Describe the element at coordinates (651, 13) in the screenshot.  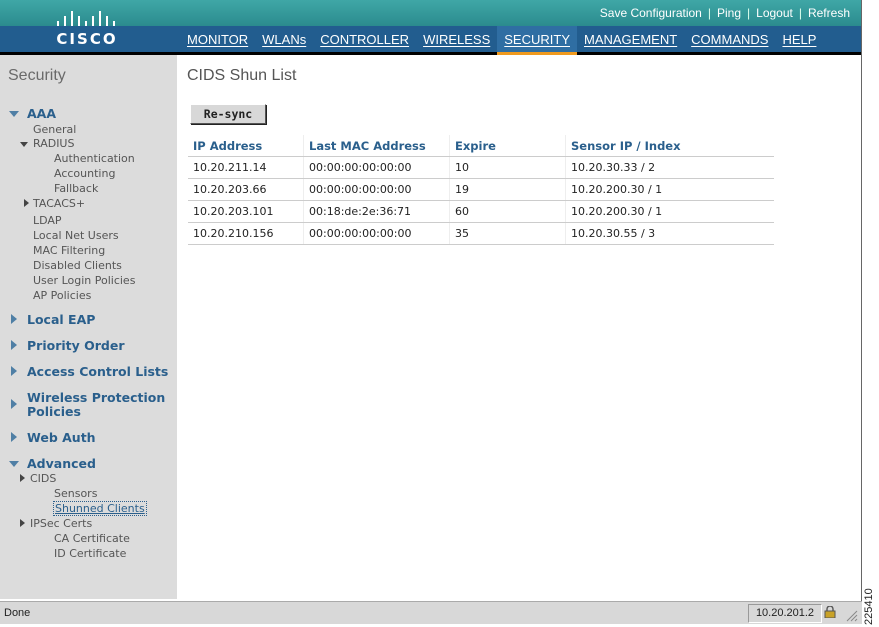
I see `save-configuration-link: Save Configuration` at that location.